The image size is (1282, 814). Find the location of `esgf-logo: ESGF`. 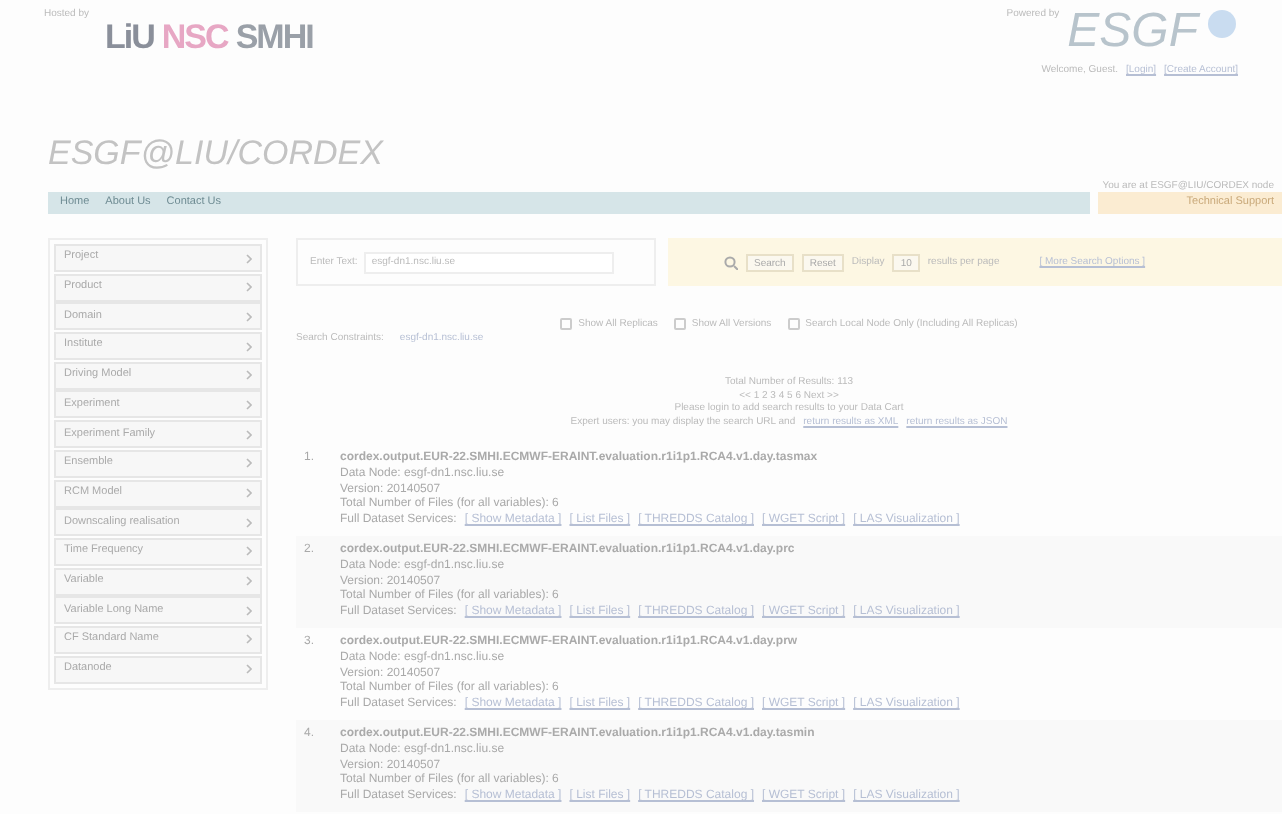

esgf-logo: ESGF is located at coordinates (1132, 32).